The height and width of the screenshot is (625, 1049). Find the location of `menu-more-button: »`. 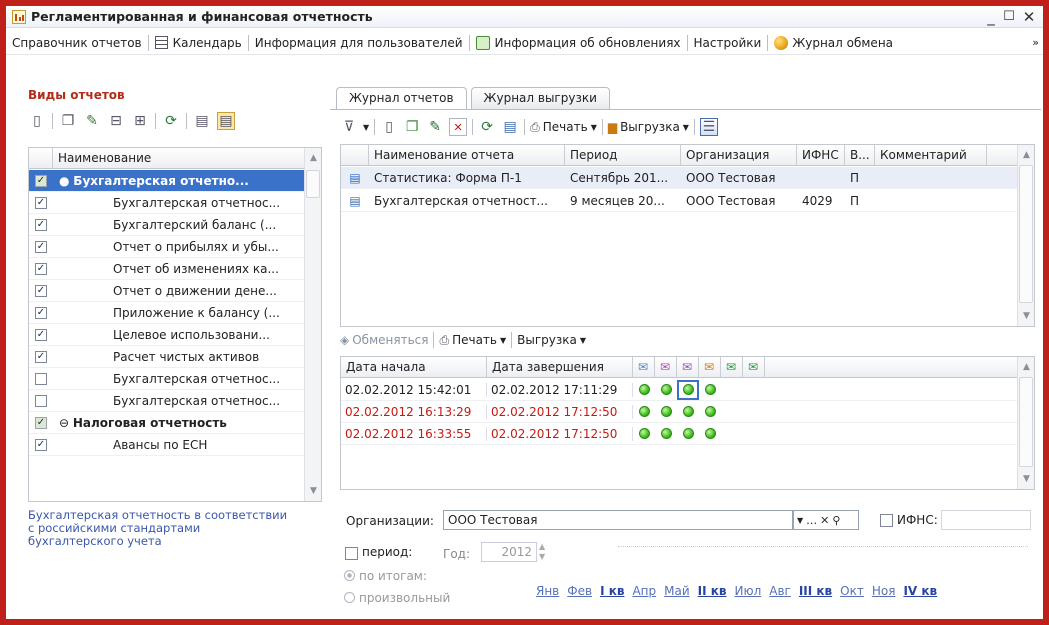

menu-more-button: » is located at coordinates (1035, 43).